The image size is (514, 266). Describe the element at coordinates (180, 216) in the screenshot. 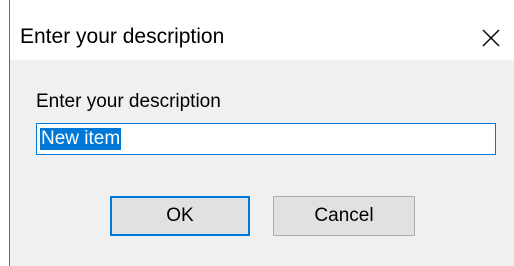

I see `ok-button: OK` at that location.